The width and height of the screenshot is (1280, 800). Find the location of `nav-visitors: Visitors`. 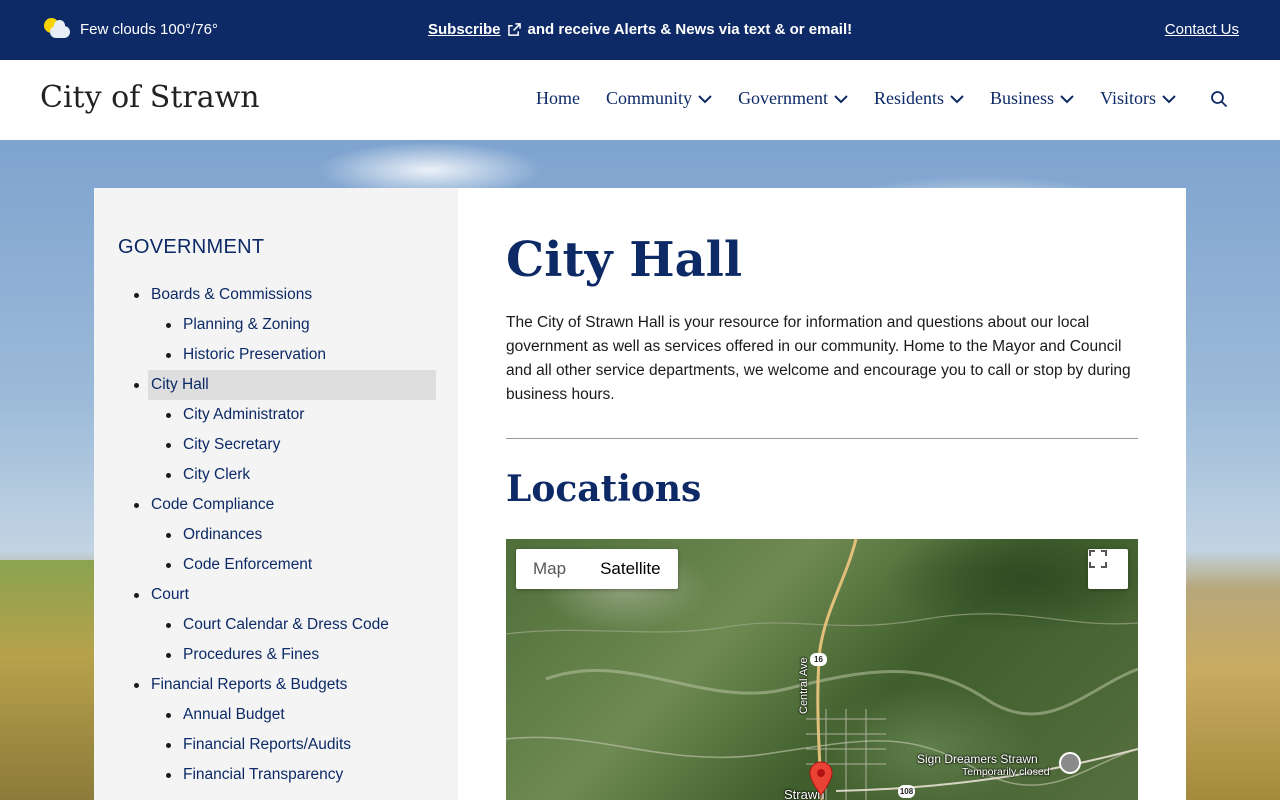

nav-visitors: Visitors is located at coordinates (1138, 98).